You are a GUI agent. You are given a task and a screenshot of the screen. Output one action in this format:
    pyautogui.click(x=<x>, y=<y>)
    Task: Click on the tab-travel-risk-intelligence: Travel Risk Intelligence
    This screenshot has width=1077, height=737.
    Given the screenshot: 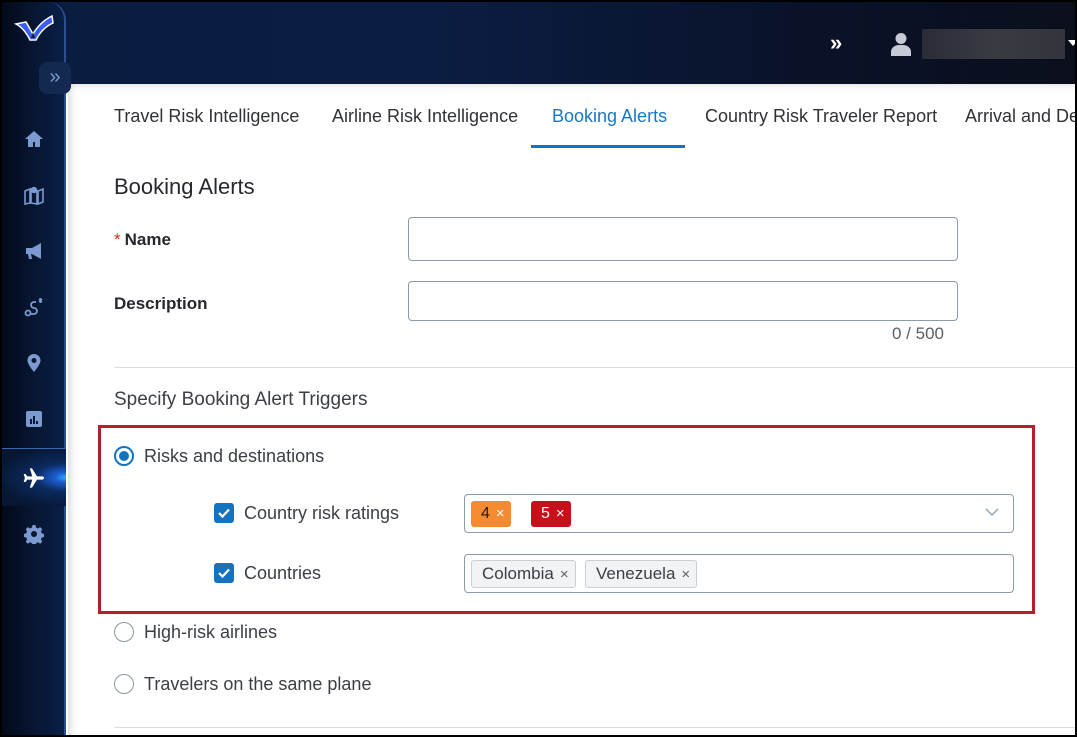 What is the action you would take?
    pyautogui.click(x=206, y=116)
    